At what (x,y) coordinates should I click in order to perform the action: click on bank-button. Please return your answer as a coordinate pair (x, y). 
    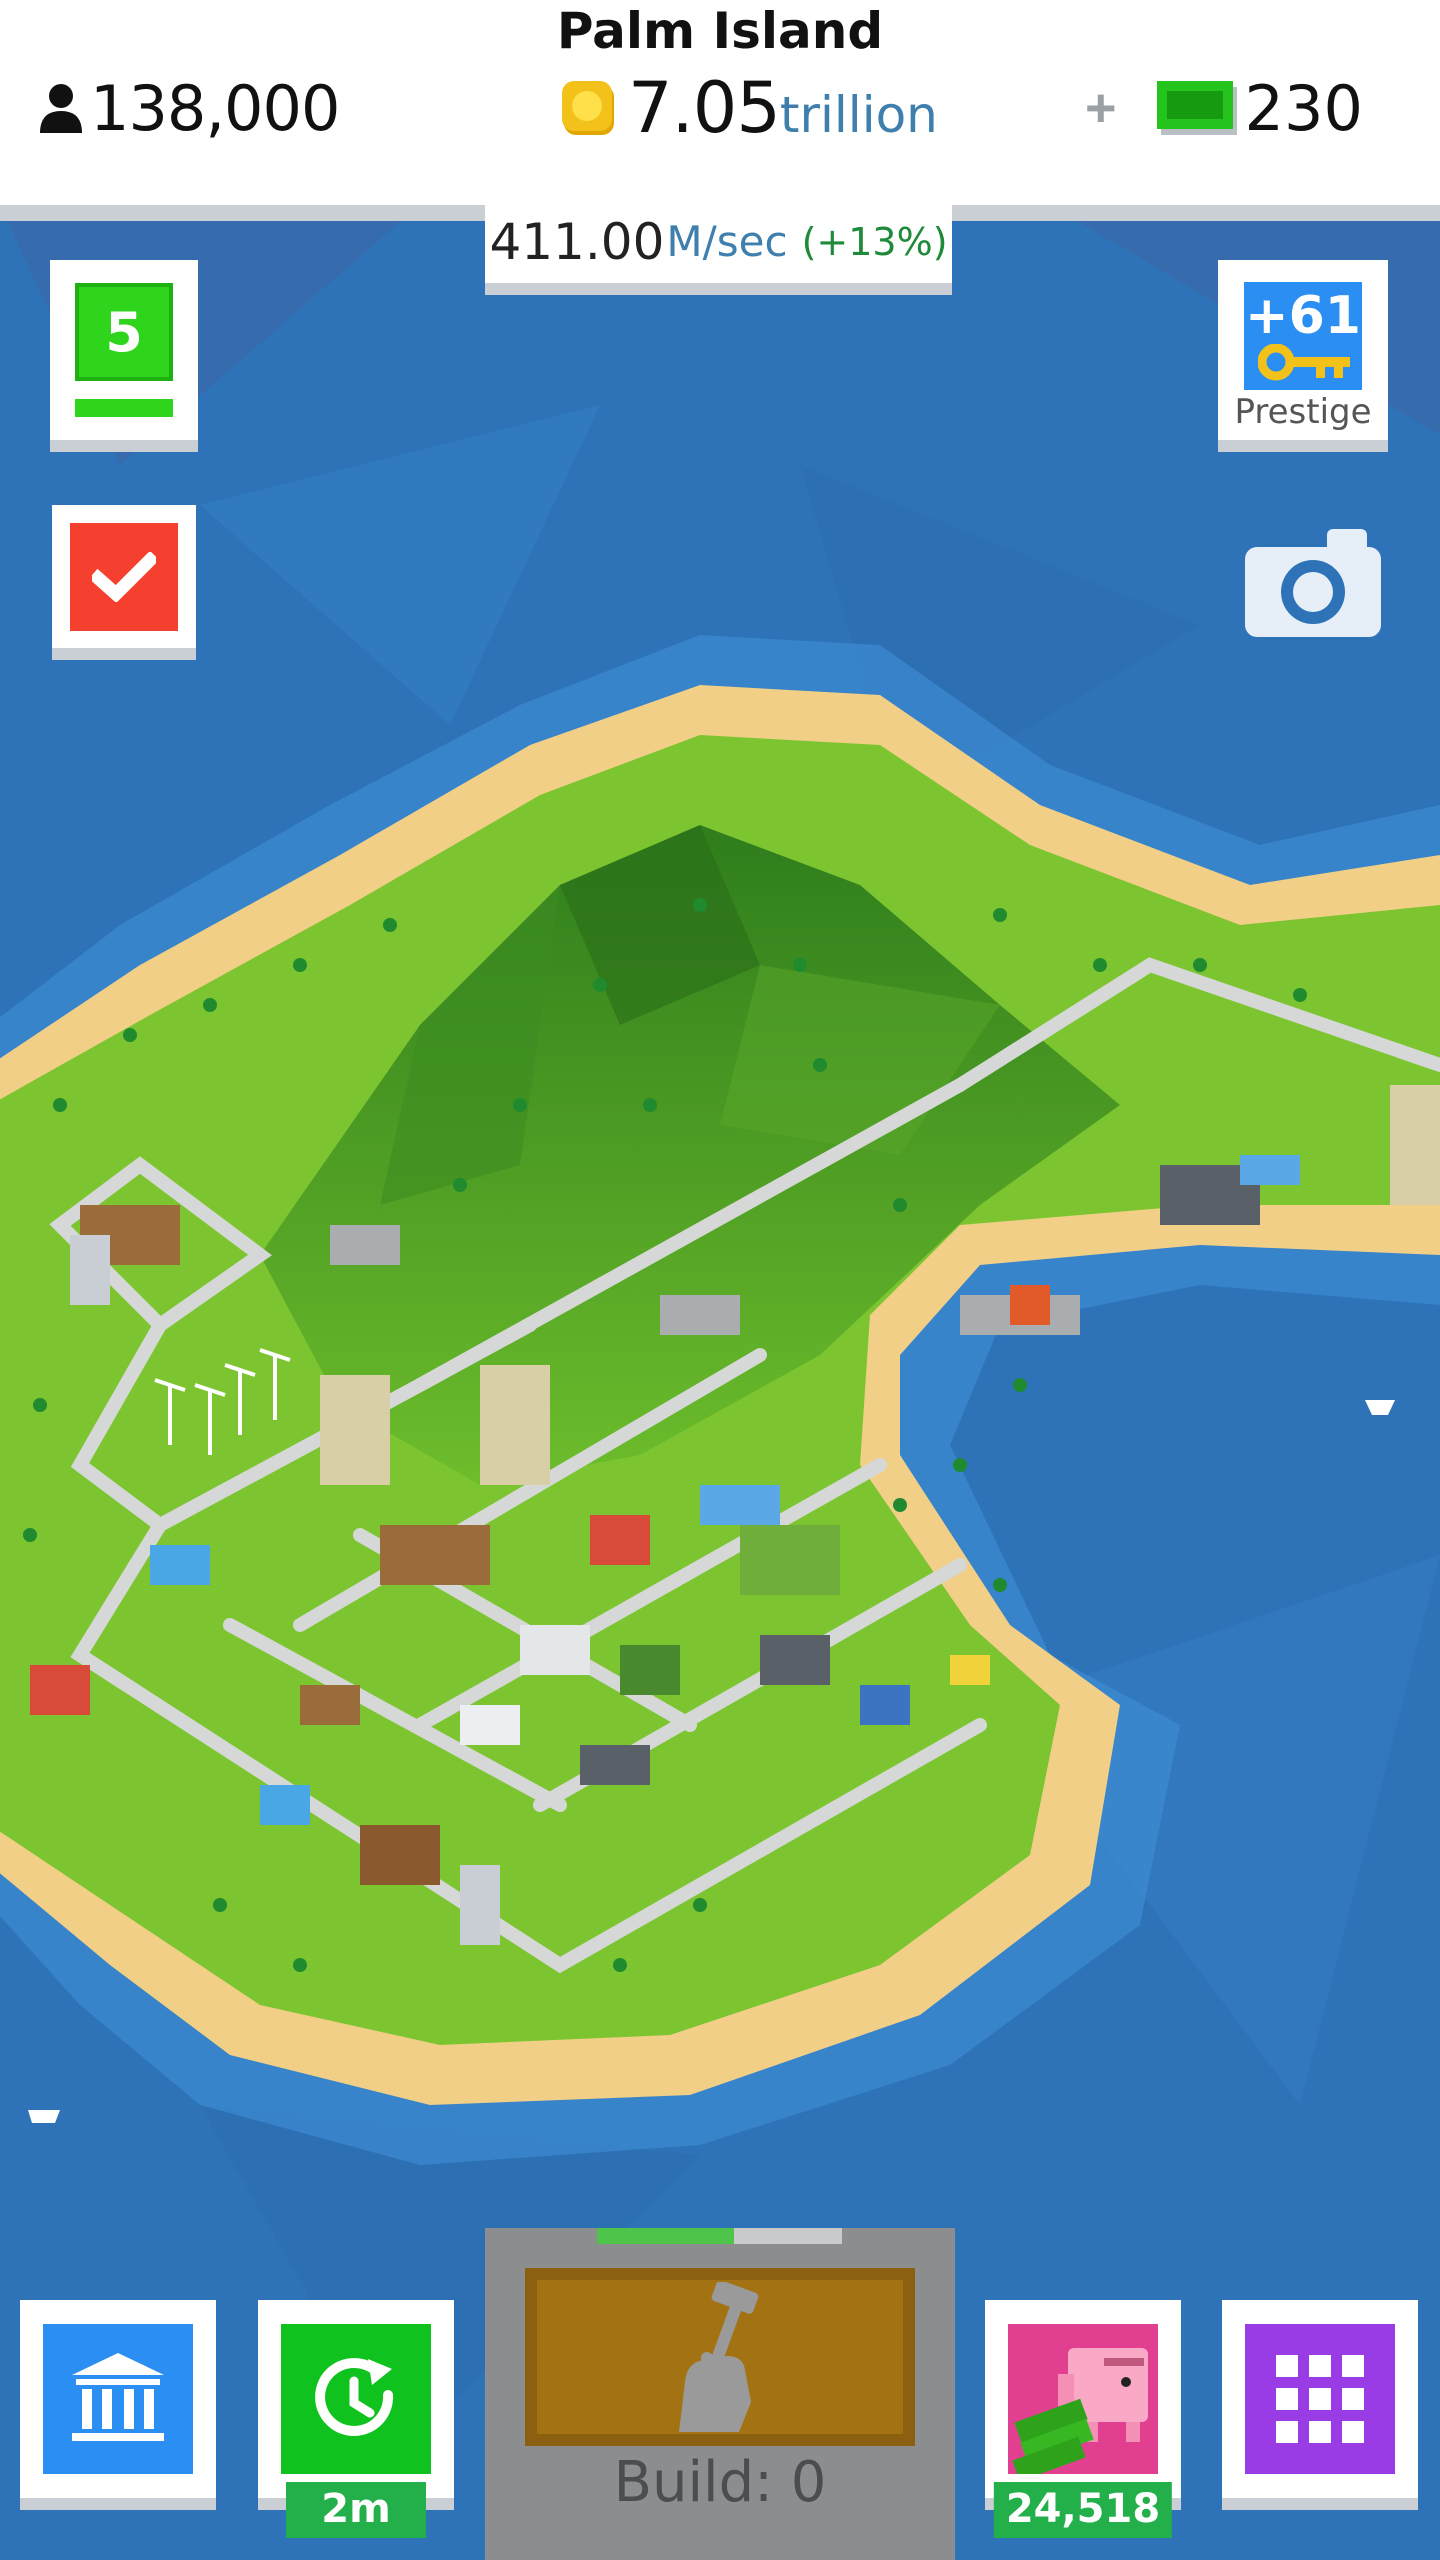
    Looking at the image, I should click on (118, 2405).